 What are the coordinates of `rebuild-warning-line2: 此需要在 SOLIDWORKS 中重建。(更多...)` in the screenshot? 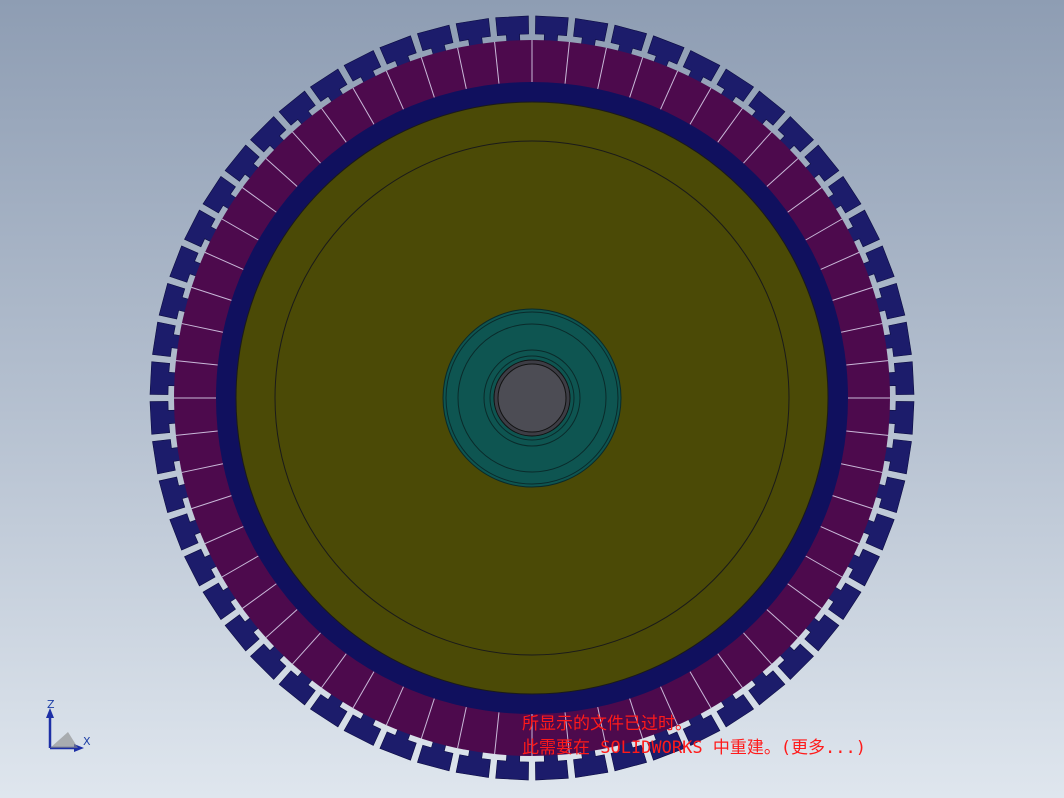 It's located at (742, 748).